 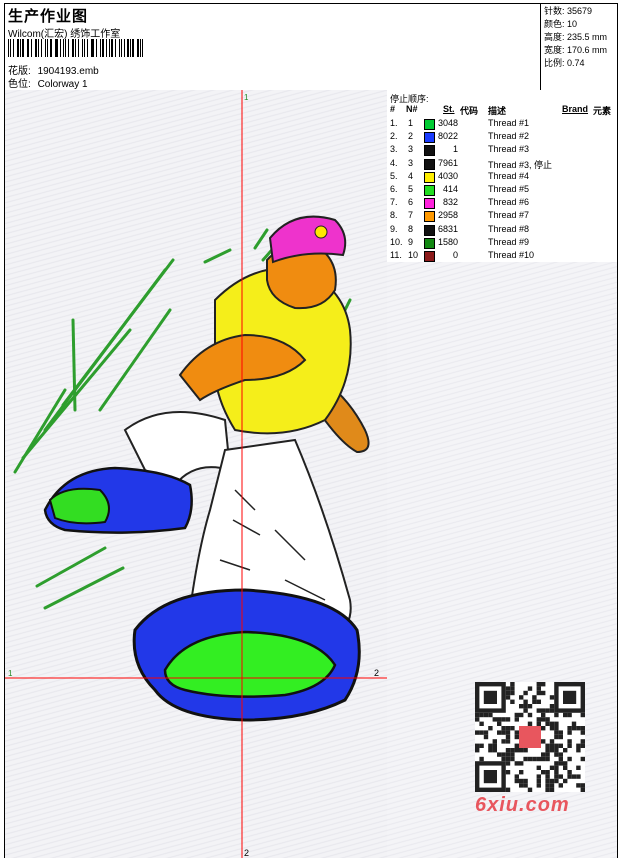 What do you see at coordinates (411, 241) in the screenshot?
I see `thread-needle: 9` at bounding box center [411, 241].